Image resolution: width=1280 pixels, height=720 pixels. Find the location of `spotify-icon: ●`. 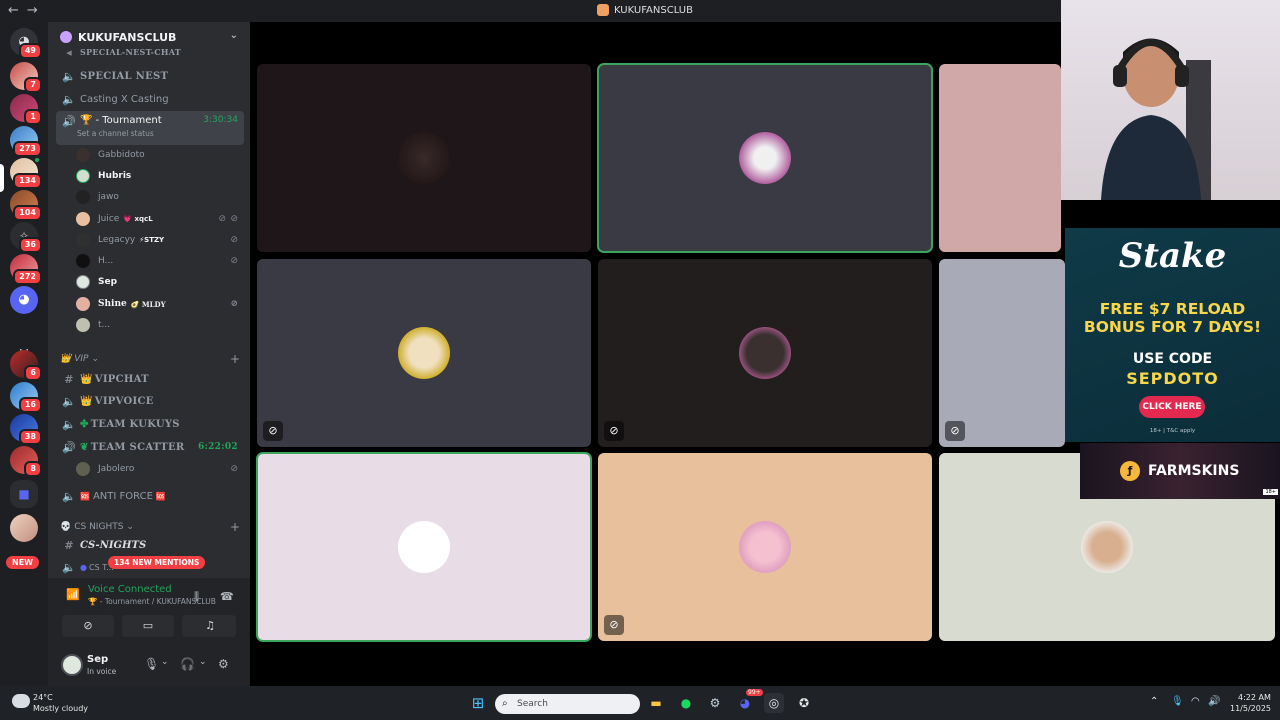

spotify-icon: ● is located at coordinates (686, 703).